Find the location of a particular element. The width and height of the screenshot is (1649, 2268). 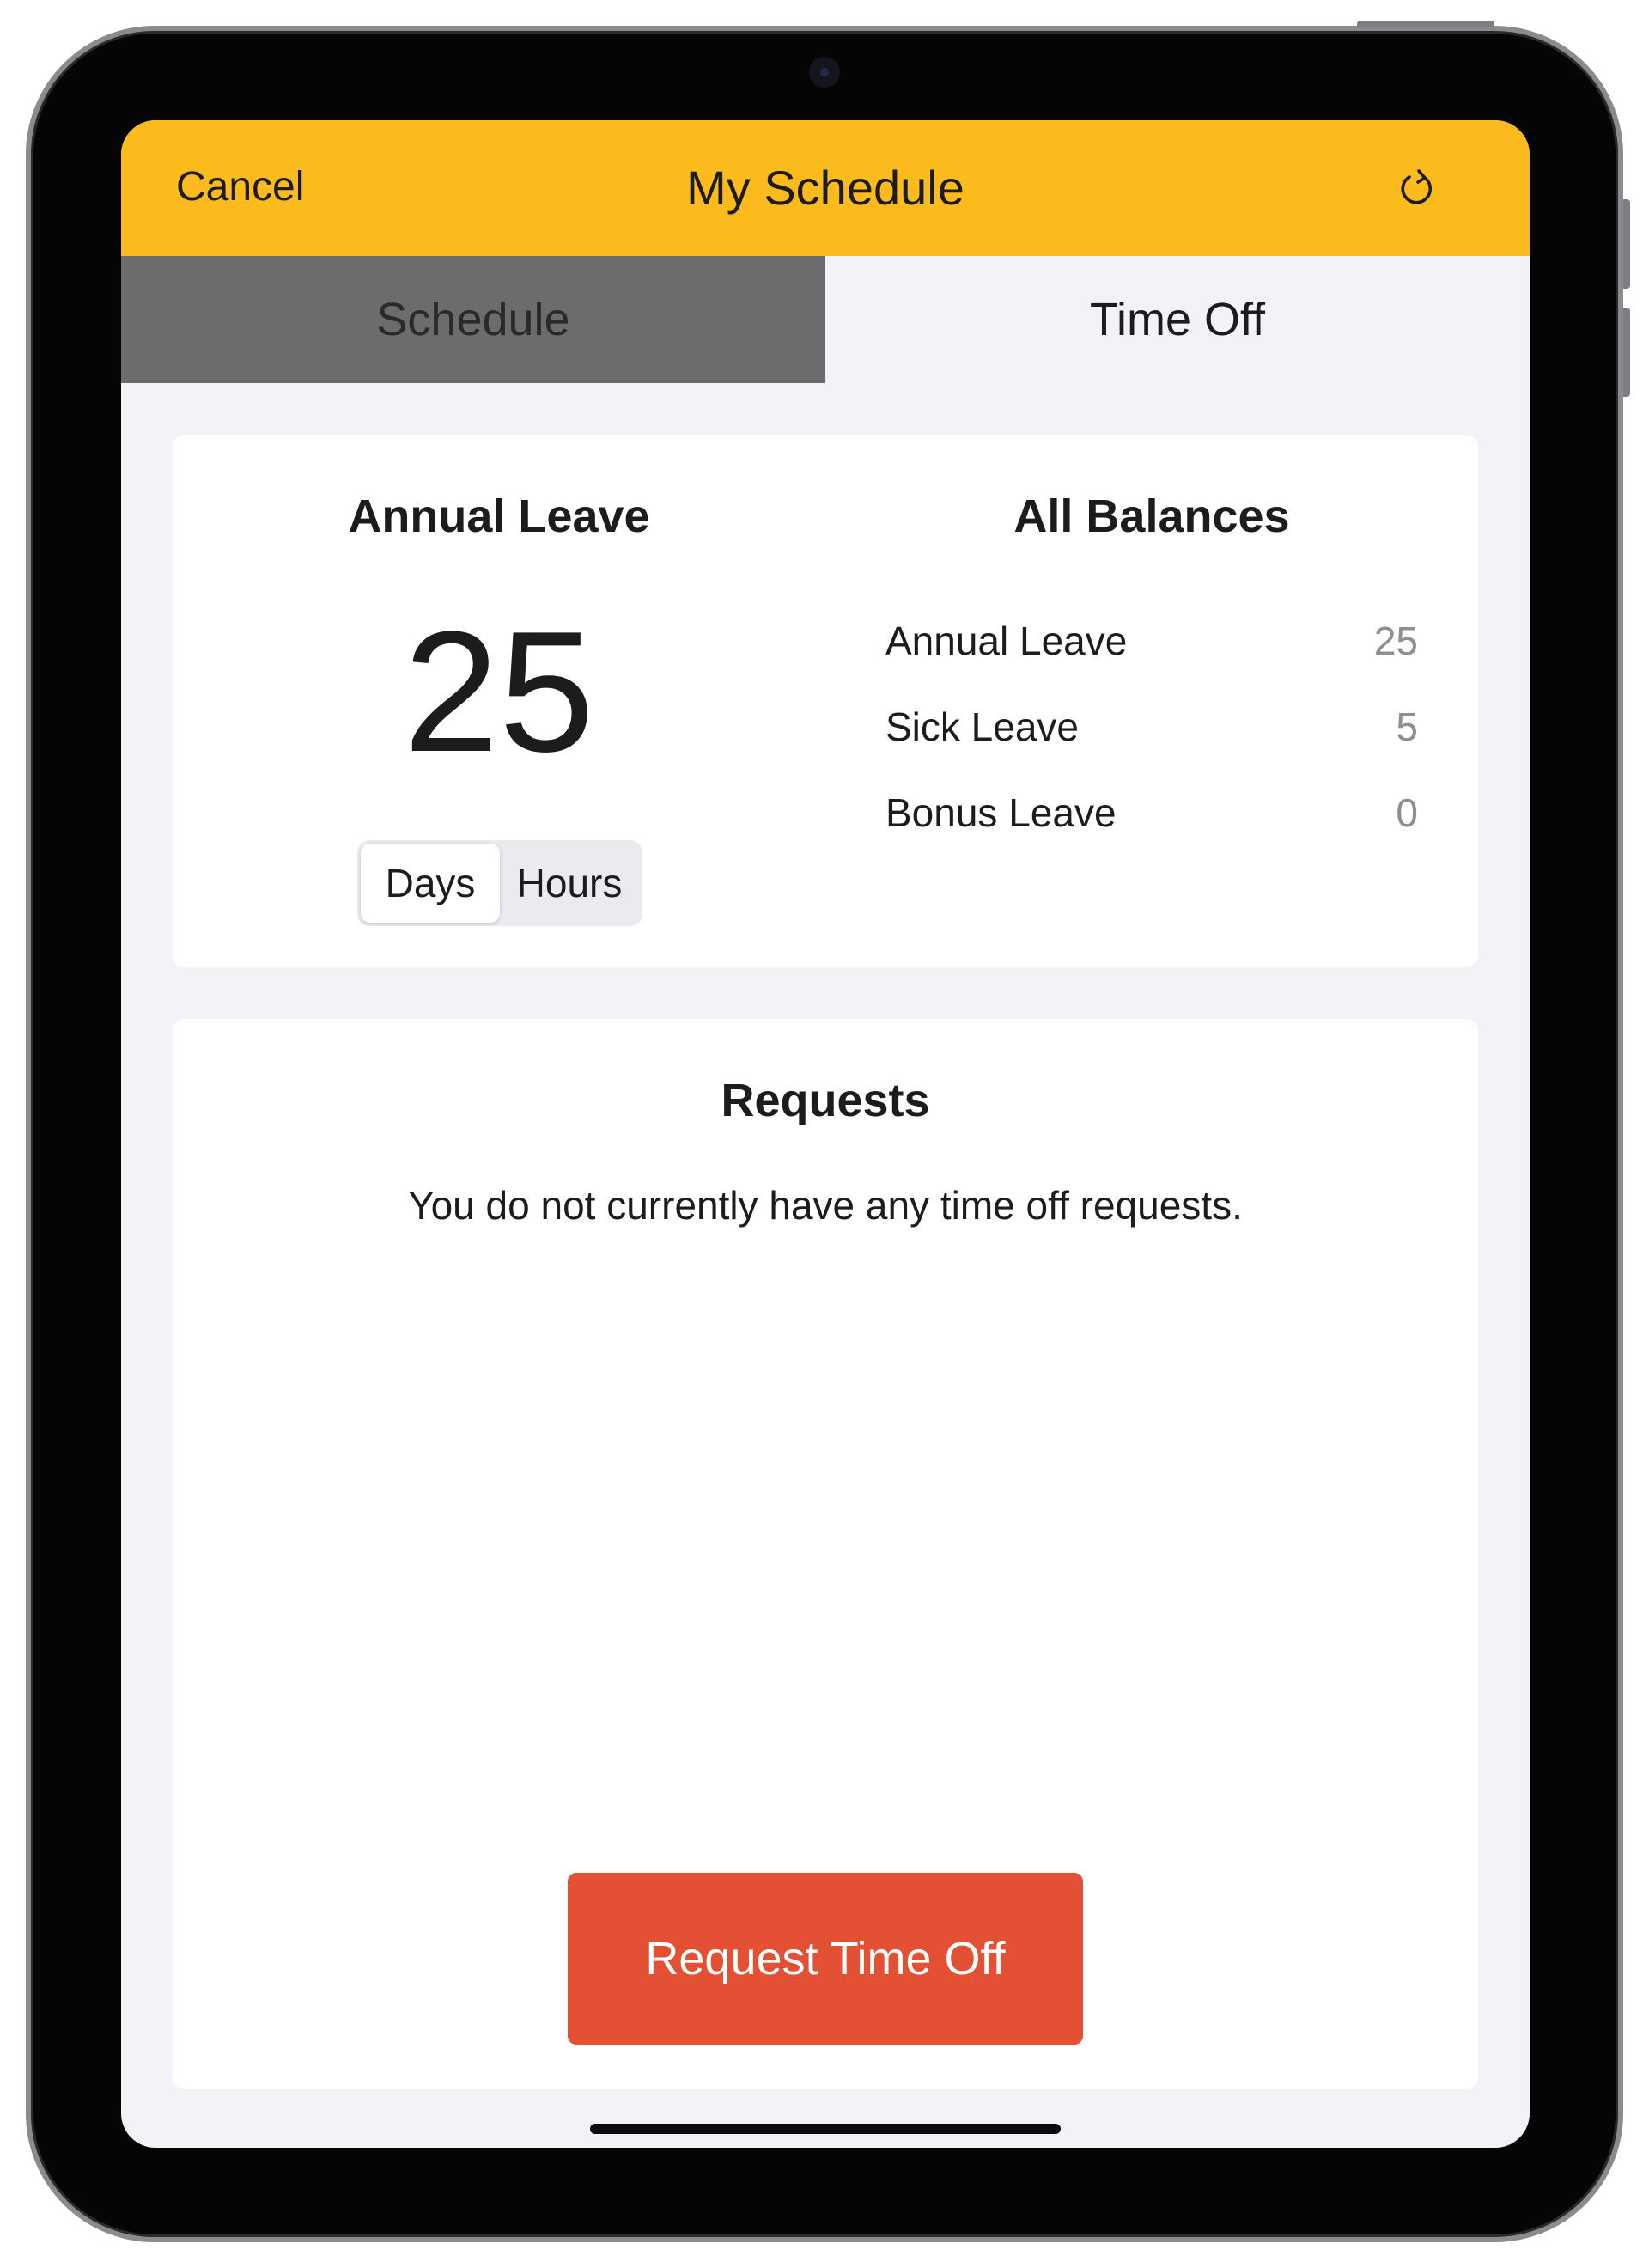

unit-toggle: Days Hours is located at coordinates (500, 883).